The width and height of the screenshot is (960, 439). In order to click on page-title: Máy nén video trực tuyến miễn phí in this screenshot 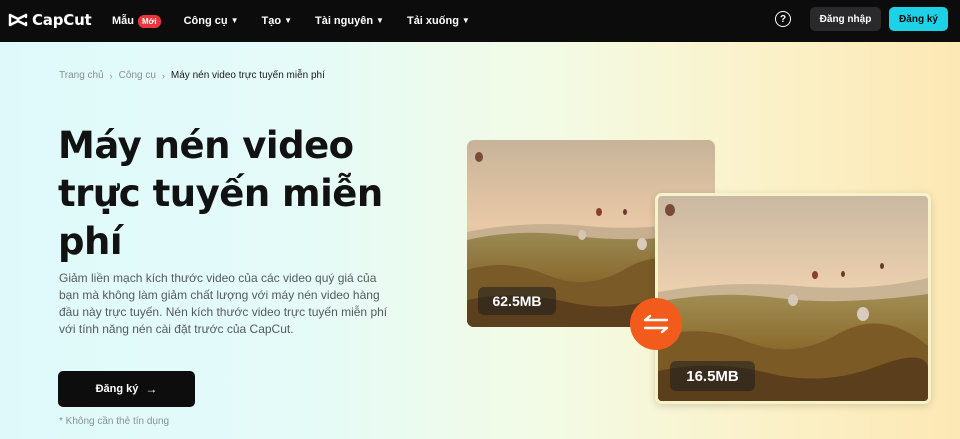, I will do `click(220, 193)`.